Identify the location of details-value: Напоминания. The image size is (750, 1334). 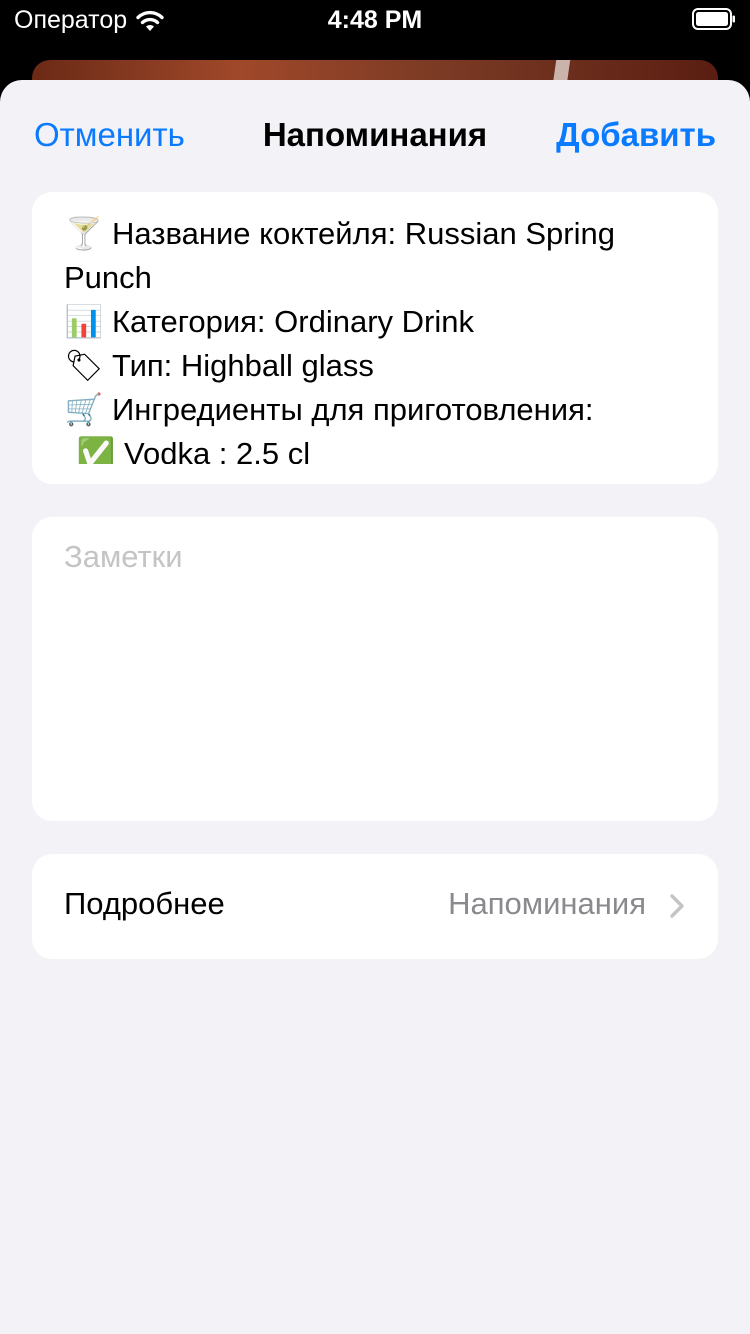
(547, 903).